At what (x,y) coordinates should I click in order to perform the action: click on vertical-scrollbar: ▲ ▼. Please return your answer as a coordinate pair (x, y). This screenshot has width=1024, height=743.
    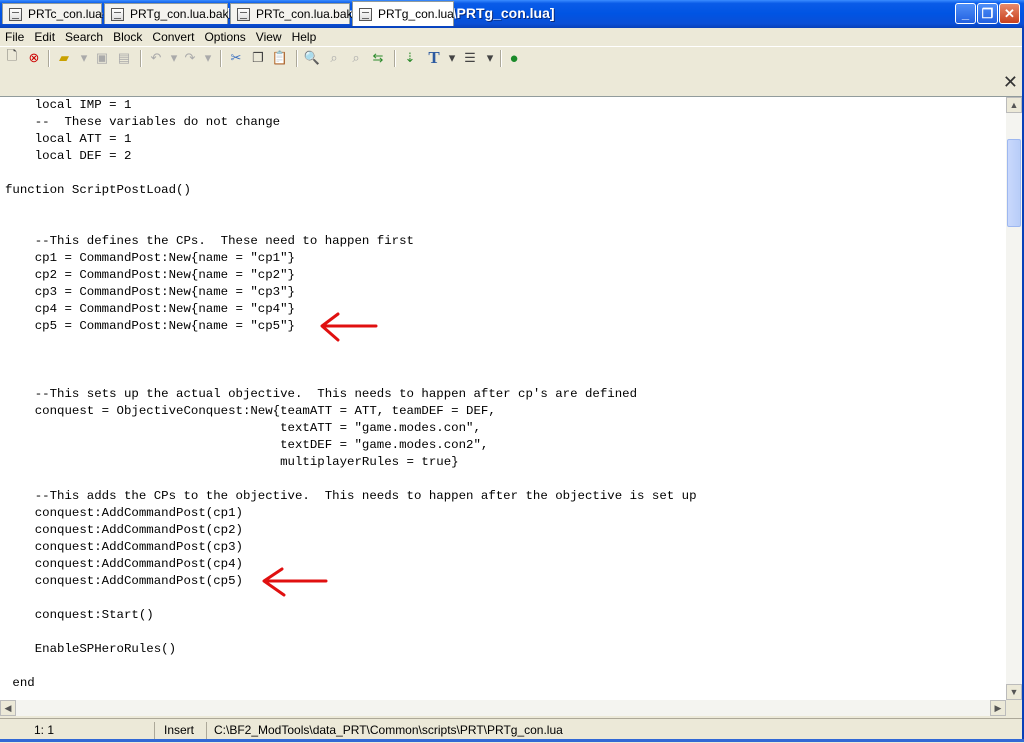
    Looking at the image, I should click on (1014, 398).